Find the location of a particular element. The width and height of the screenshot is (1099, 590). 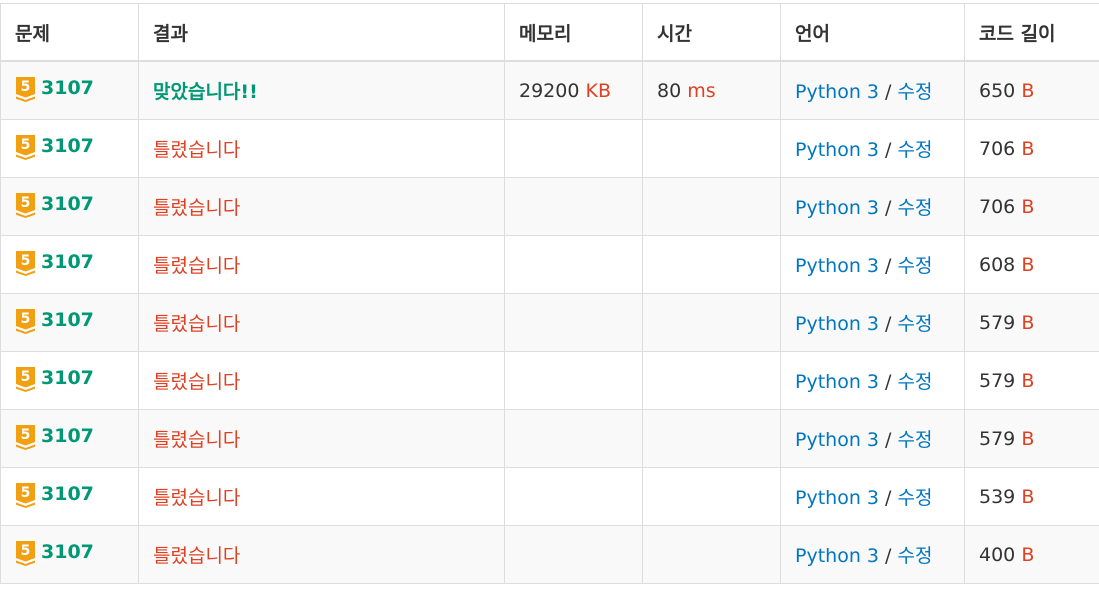

header-problem: 문제 is located at coordinates (69, 32).